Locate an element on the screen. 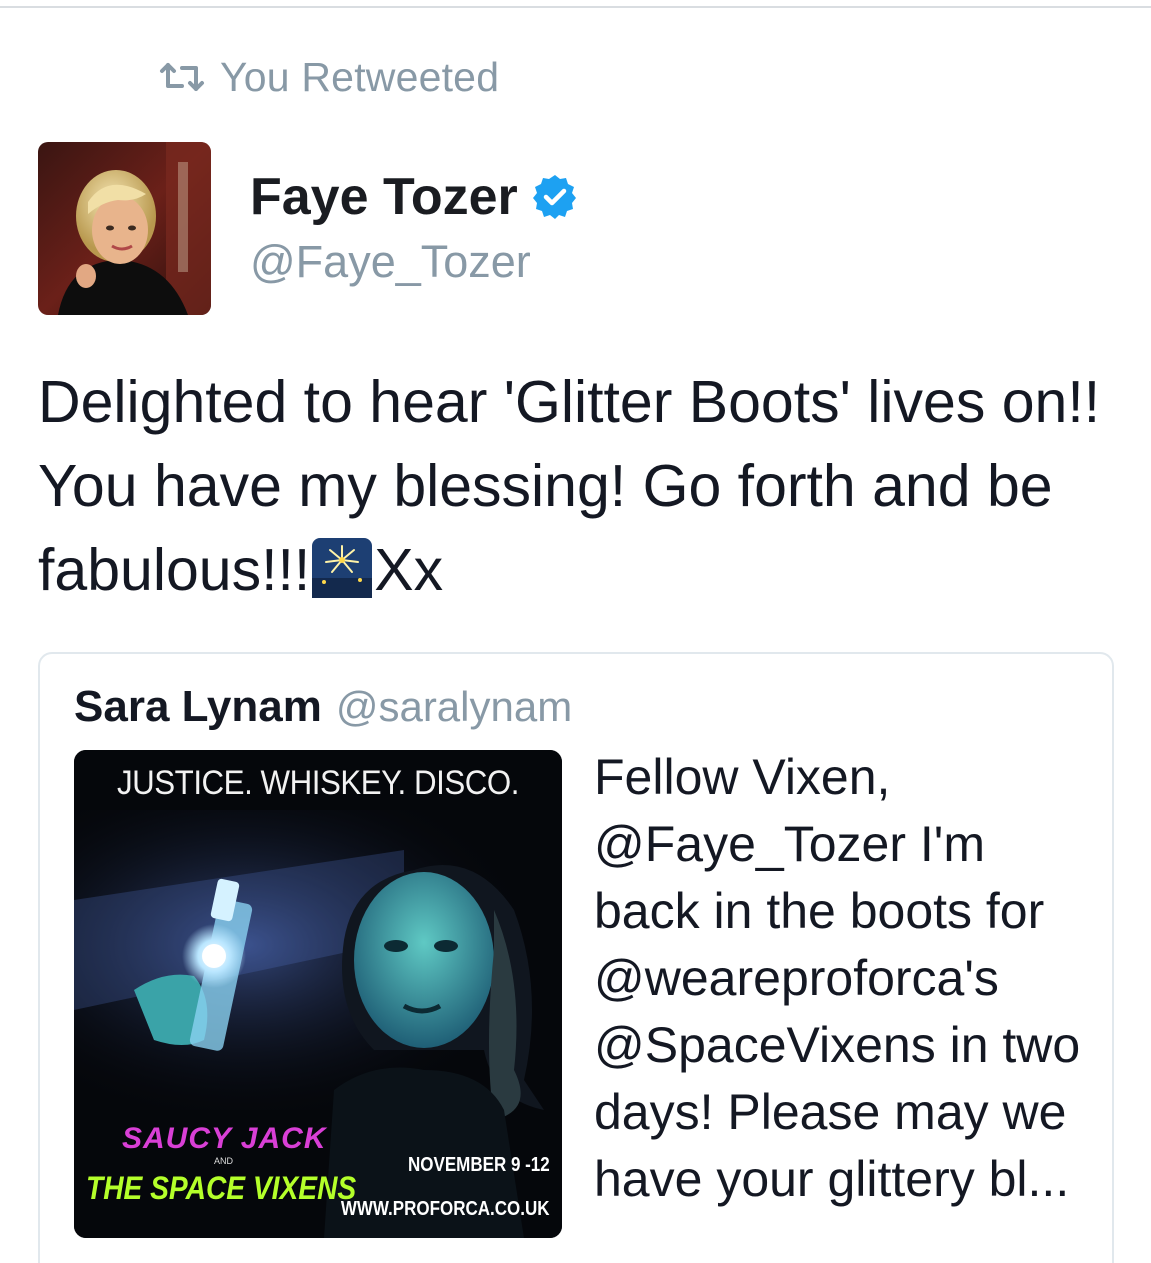 The image size is (1151, 1263). fireworks-emoji-icon is located at coordinates (342, 567).